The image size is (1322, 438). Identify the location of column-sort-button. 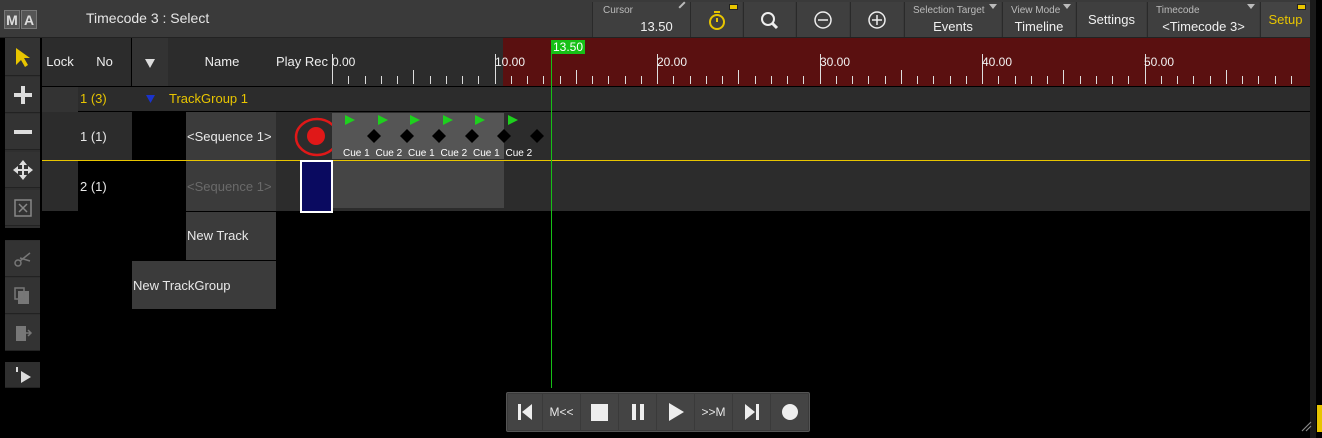
(150, 62).